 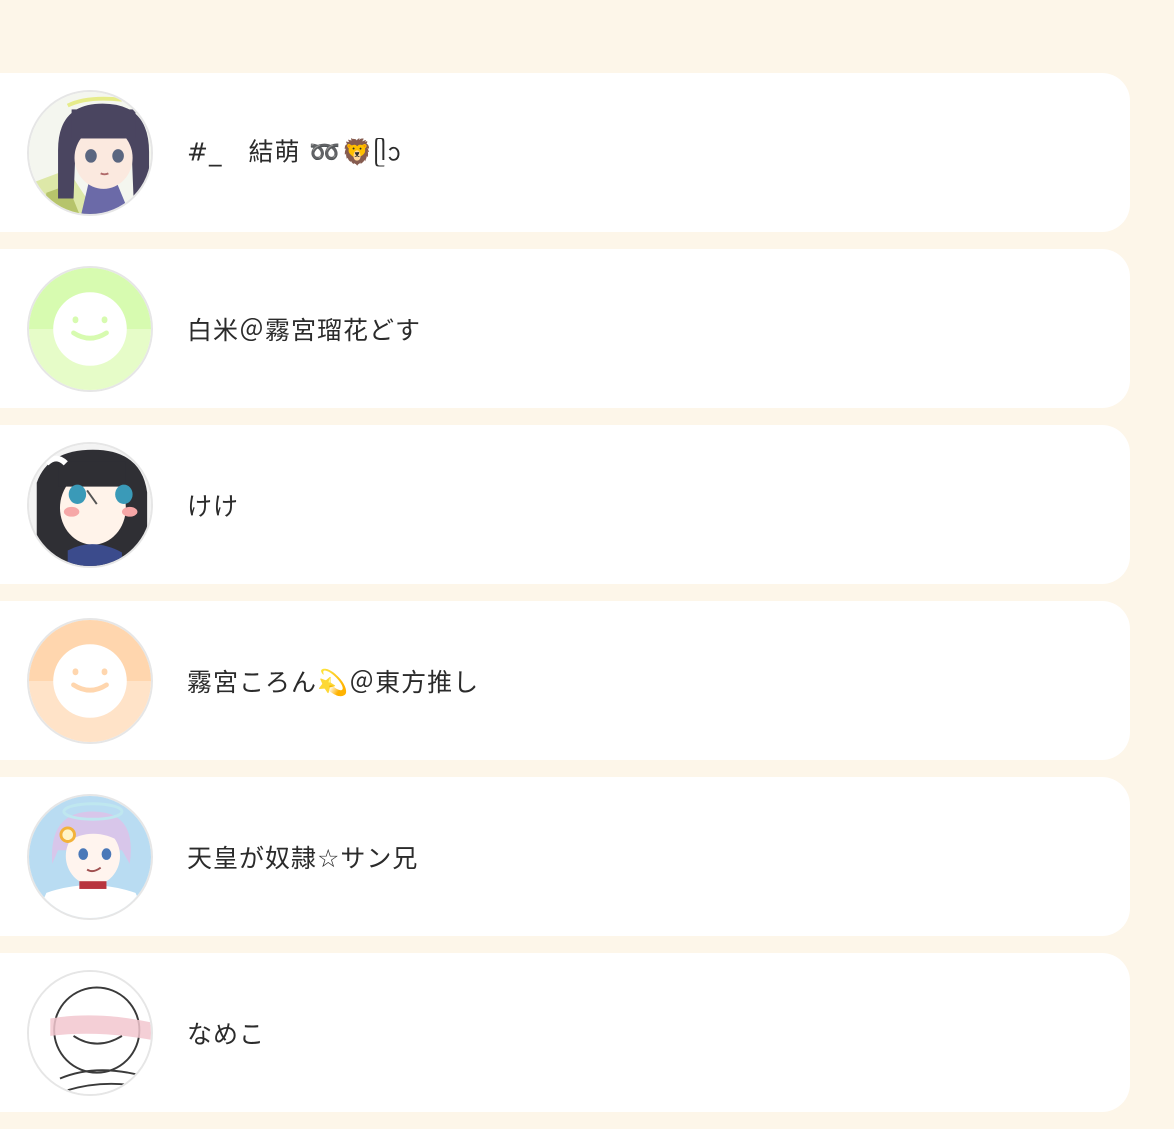 I want to click on user-name: なめこ, so click(x=226, y=1034).